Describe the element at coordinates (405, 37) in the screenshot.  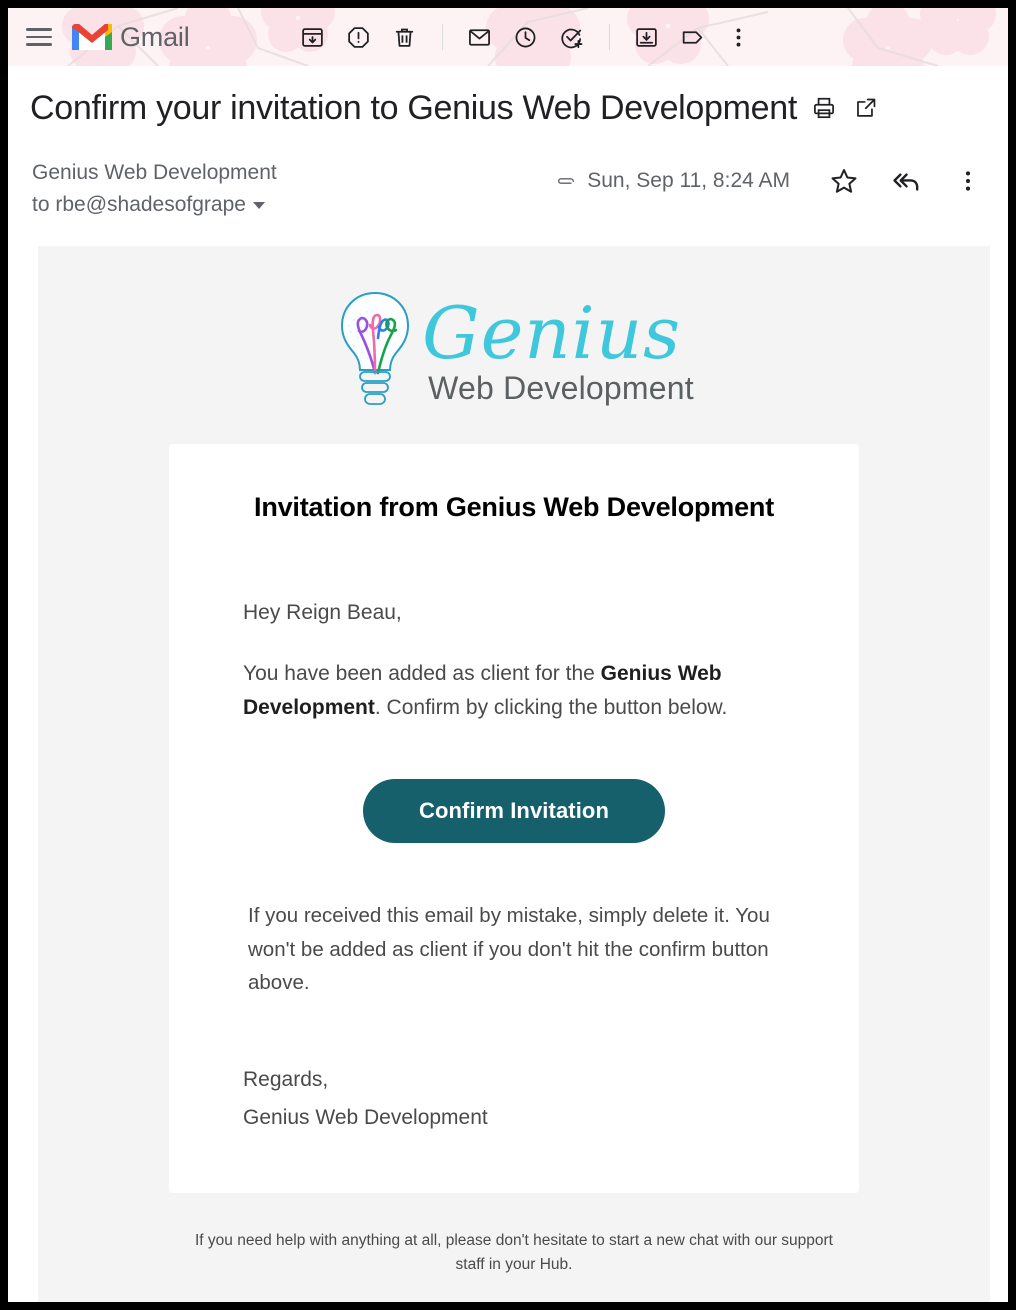
I see `delete-icon` at that location.